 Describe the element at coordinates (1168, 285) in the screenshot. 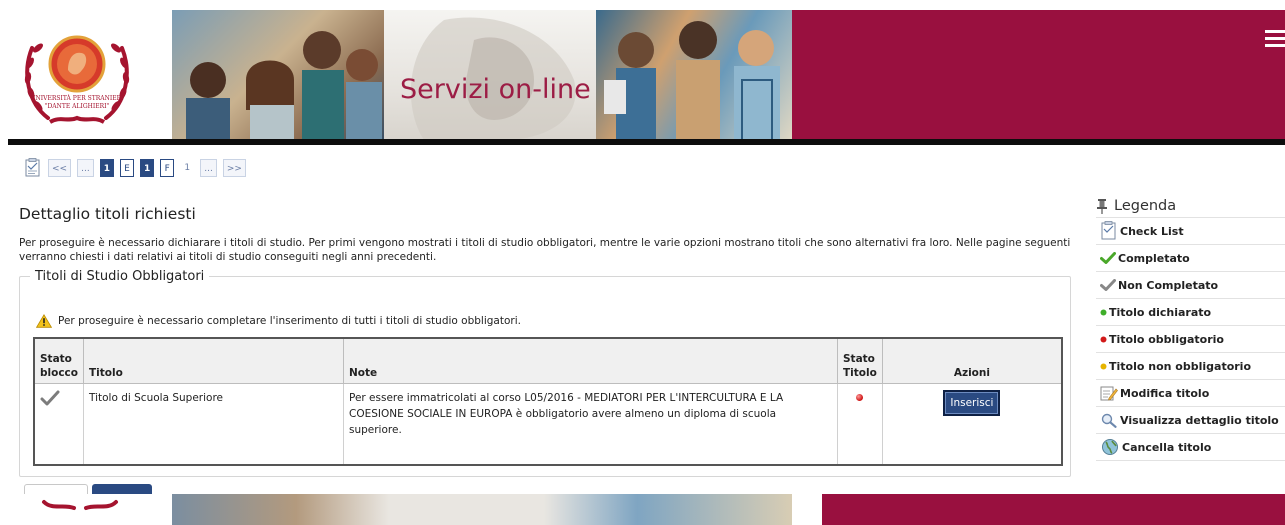

I see `legend-label: Non Completato` at that location.